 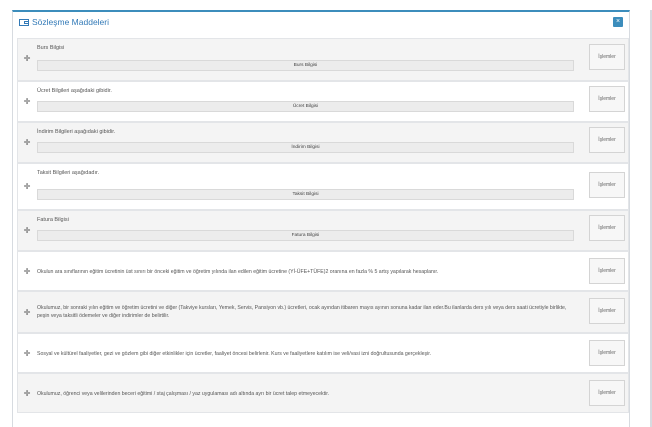 What do you see at coordinates (71, 22) in the screenshot?
I see `panel-title-text: Sözleşme Maddeleri` at bounding box center [71, 22].